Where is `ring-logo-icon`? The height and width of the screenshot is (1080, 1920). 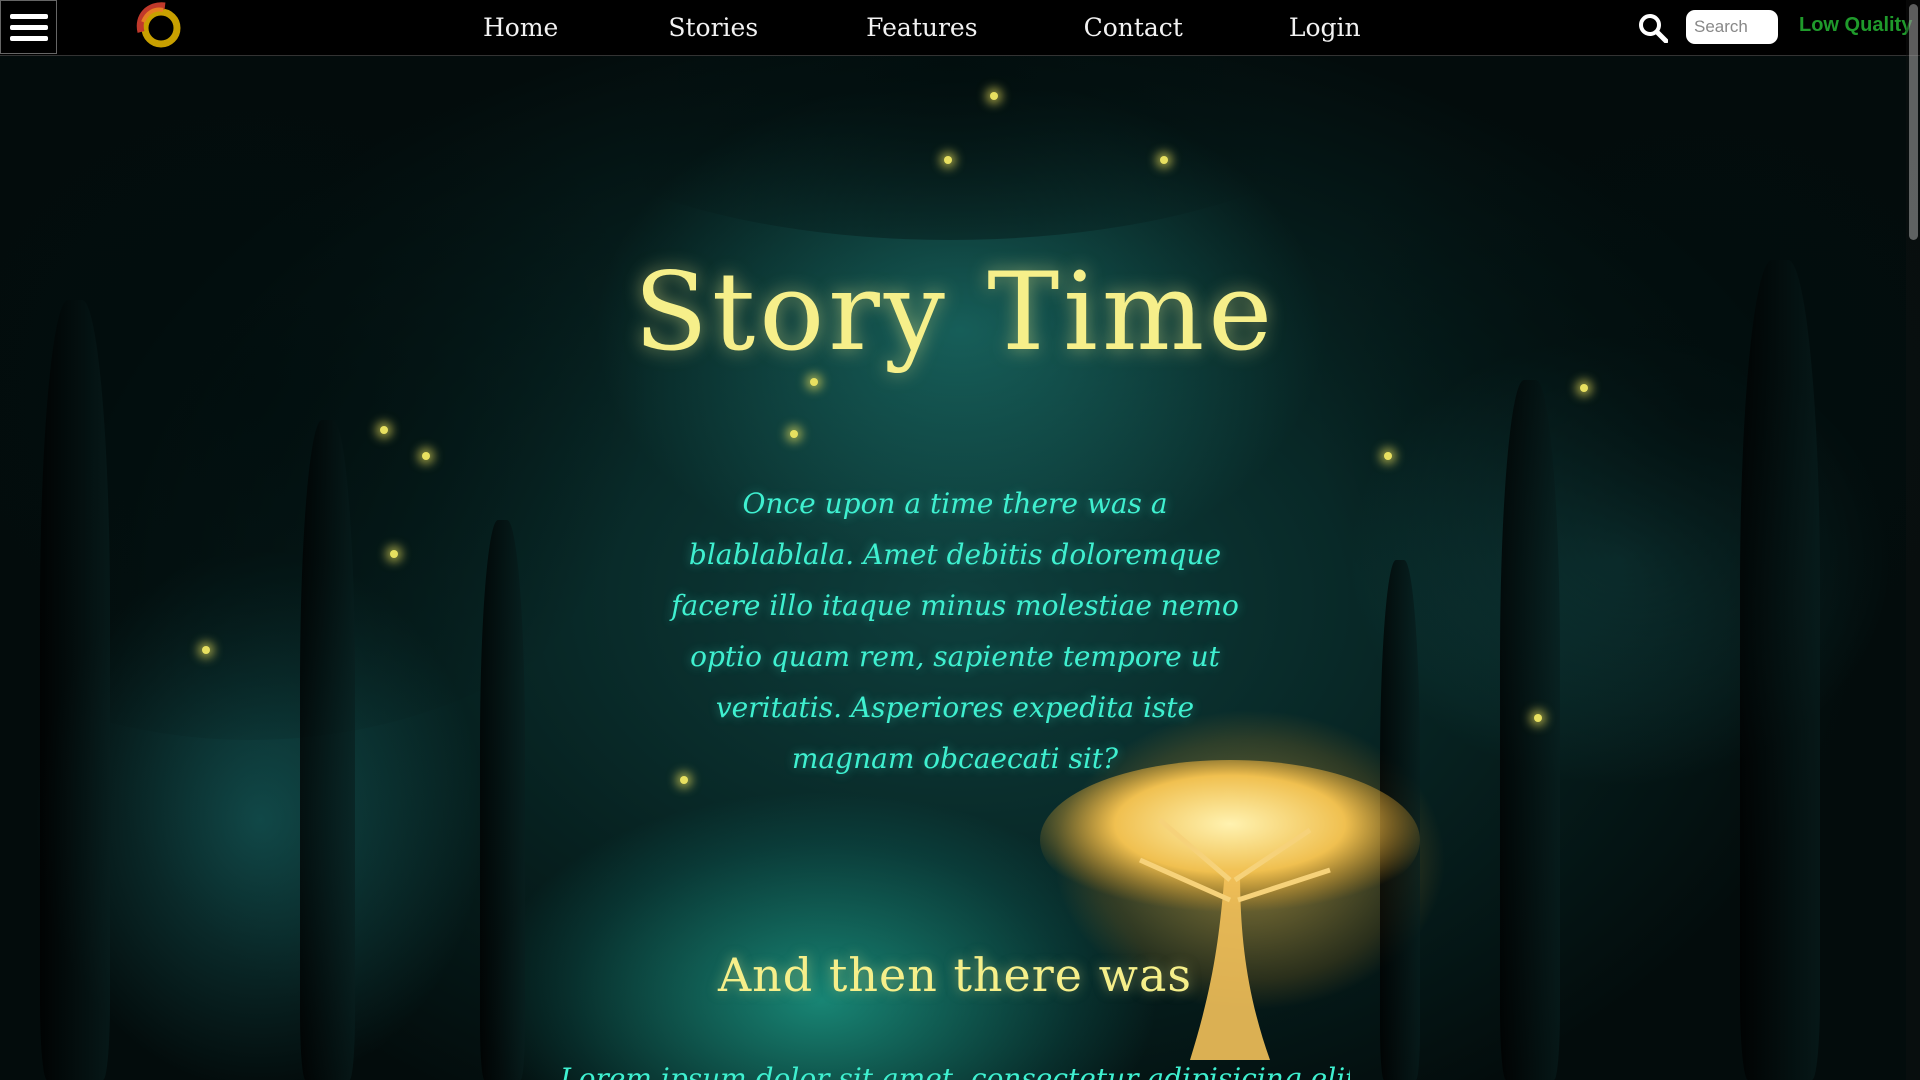
ring-logo-icon is located at coordinates (159, 26).